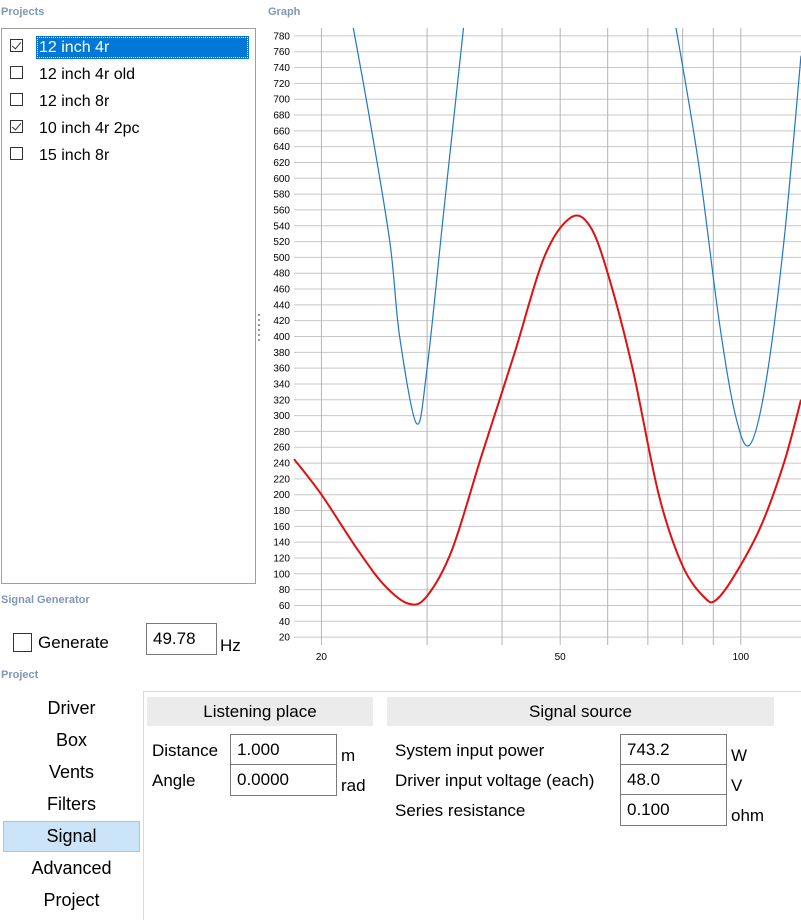 Image resolution: width=801 pixels, height=920 pixels. What do you see at coordinates (281, 210) in the screenshot?
I see `y-tick-label: 560` at bounding box center [281, 210].